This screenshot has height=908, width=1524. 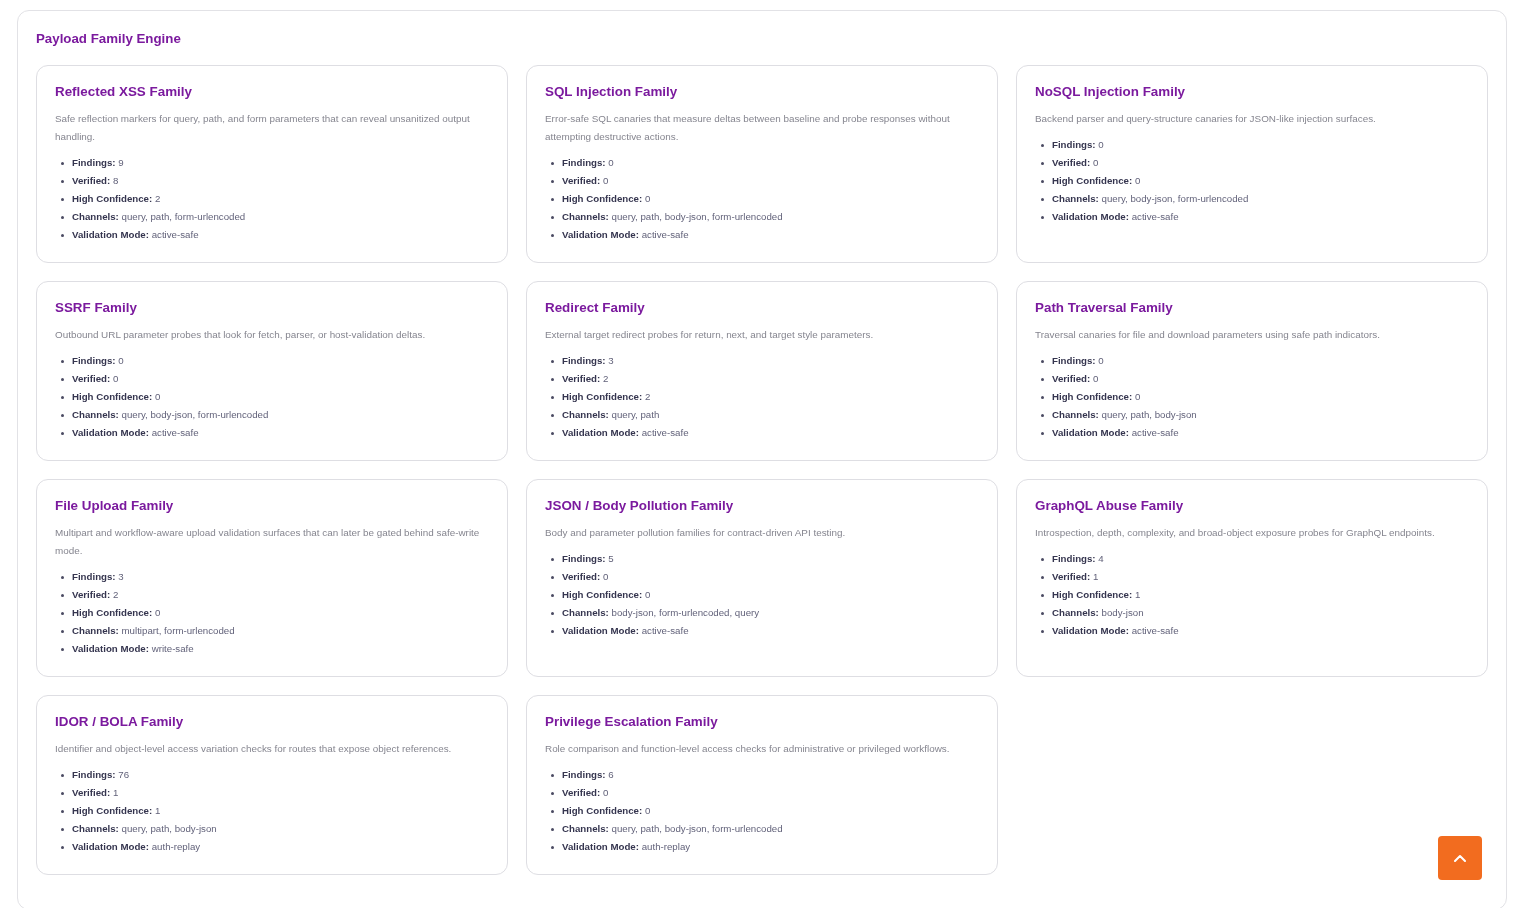 I want to click on stat-item: Findings: 6, so click(x=588, y=775).